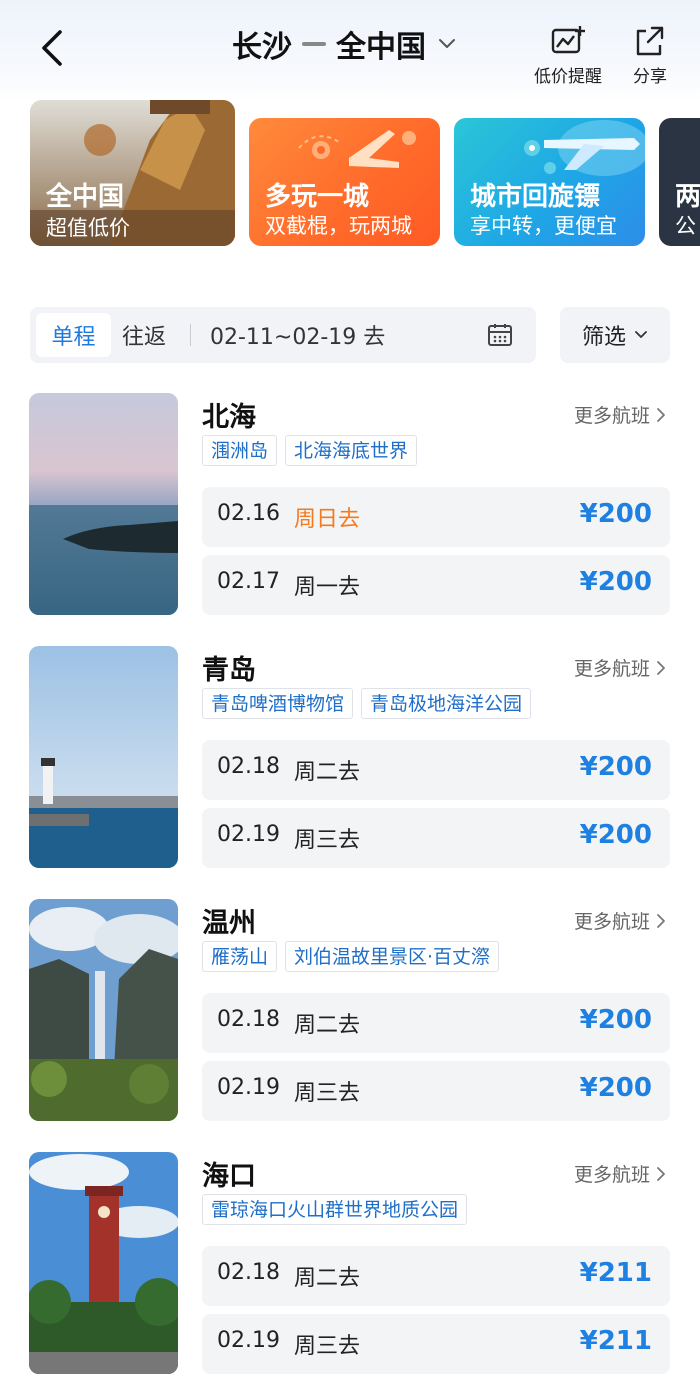  I want to click on origin-city: 长沙, so click(262, 47).